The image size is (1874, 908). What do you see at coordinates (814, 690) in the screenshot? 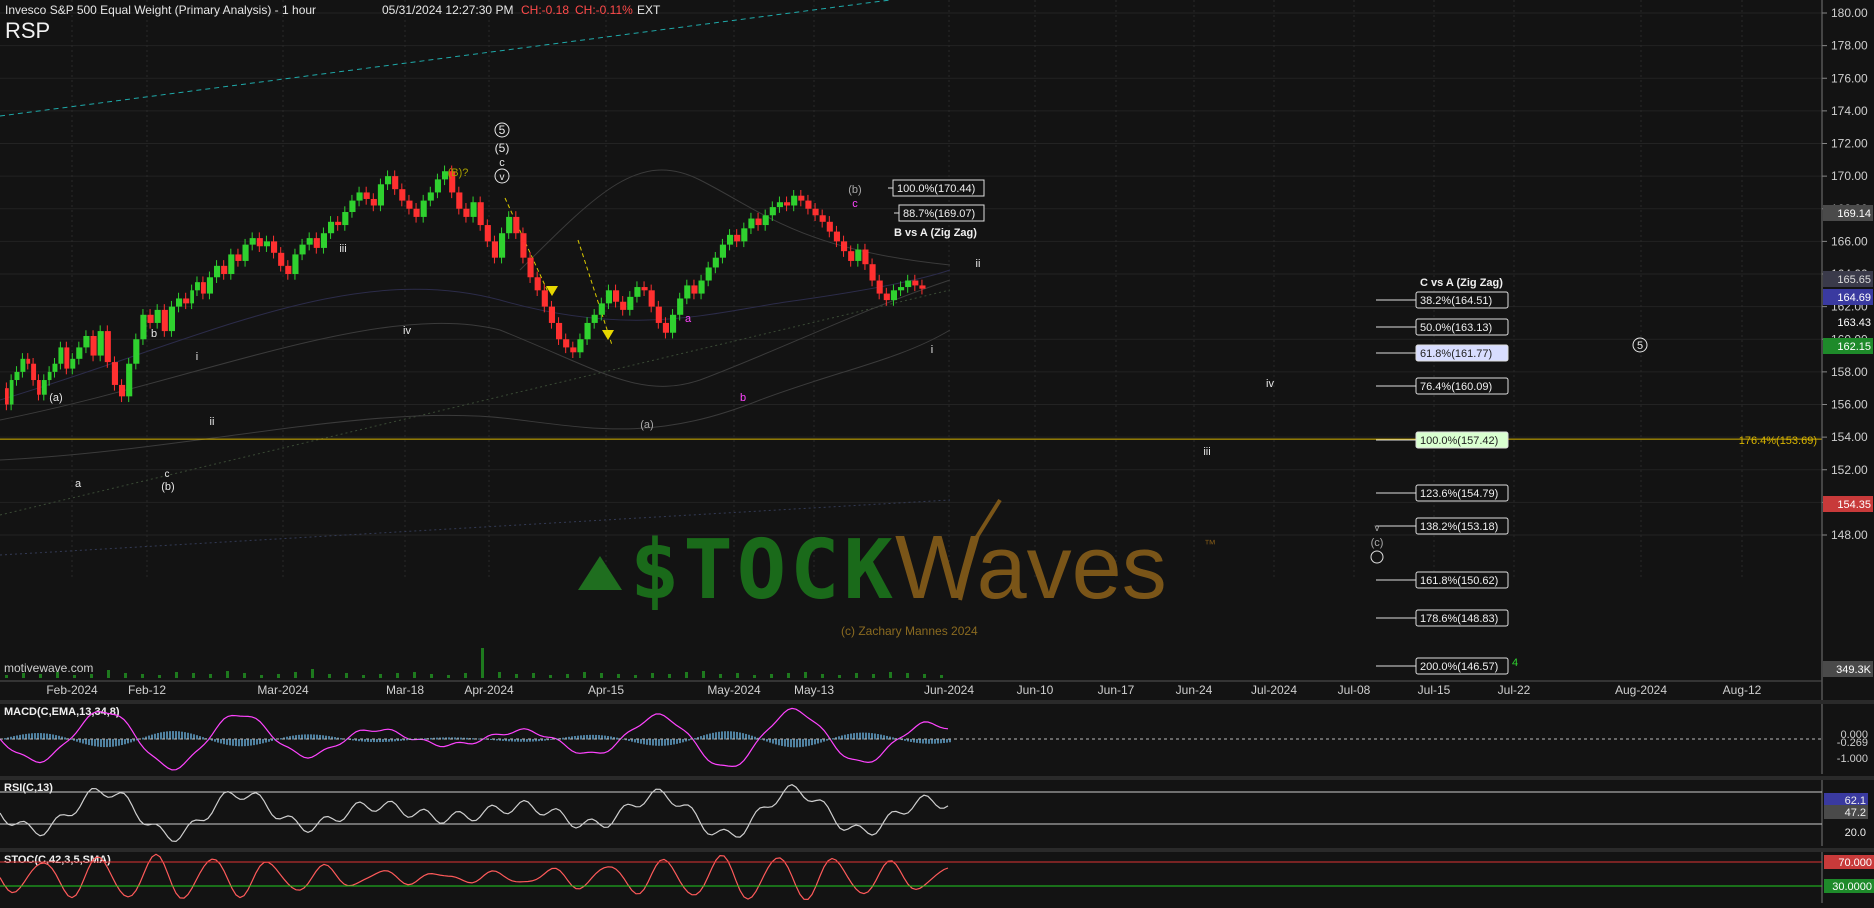
I see `x-tick-label: May-13` at bounding box center [814, 690].